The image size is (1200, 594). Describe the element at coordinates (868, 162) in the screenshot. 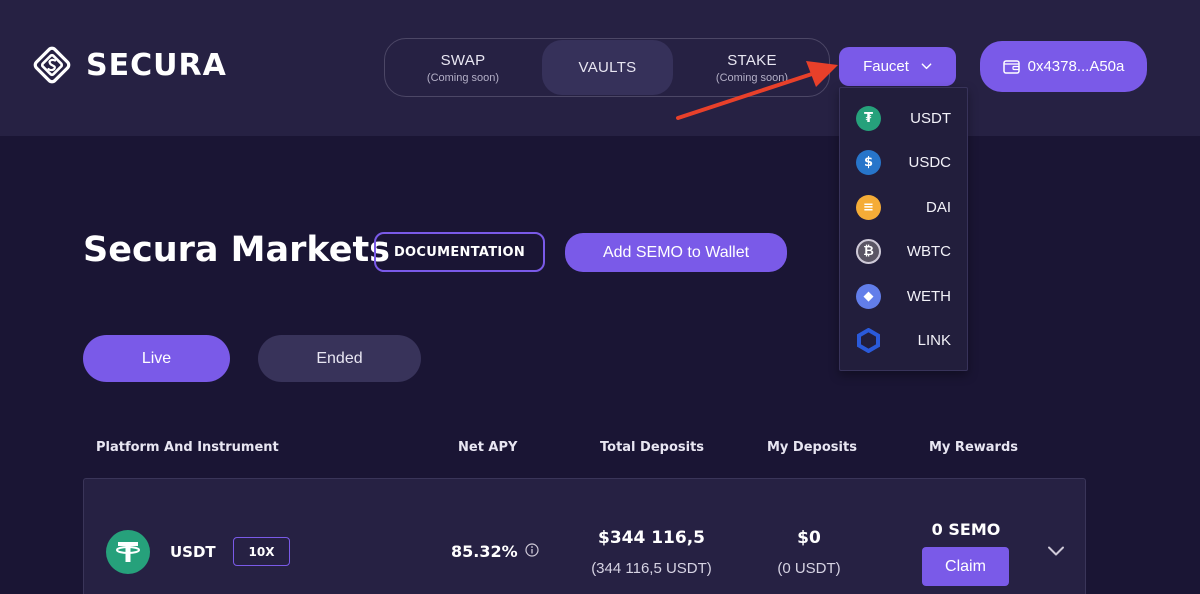

I see `usdc-icon: $` at that location.